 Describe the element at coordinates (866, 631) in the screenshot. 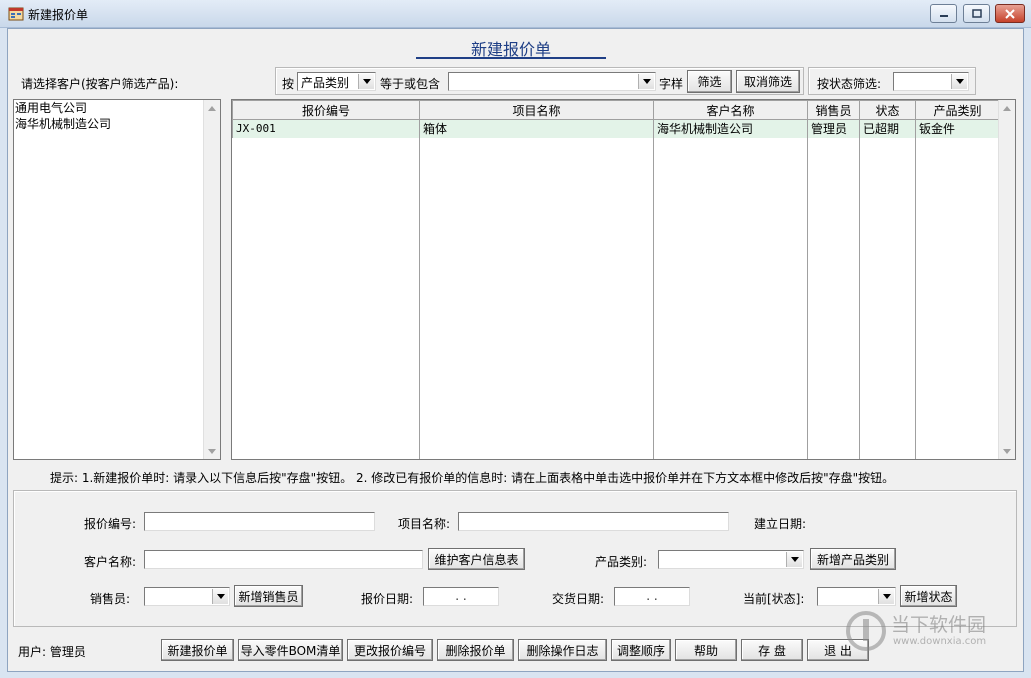

I see `watermark-logo-icon` at that location.